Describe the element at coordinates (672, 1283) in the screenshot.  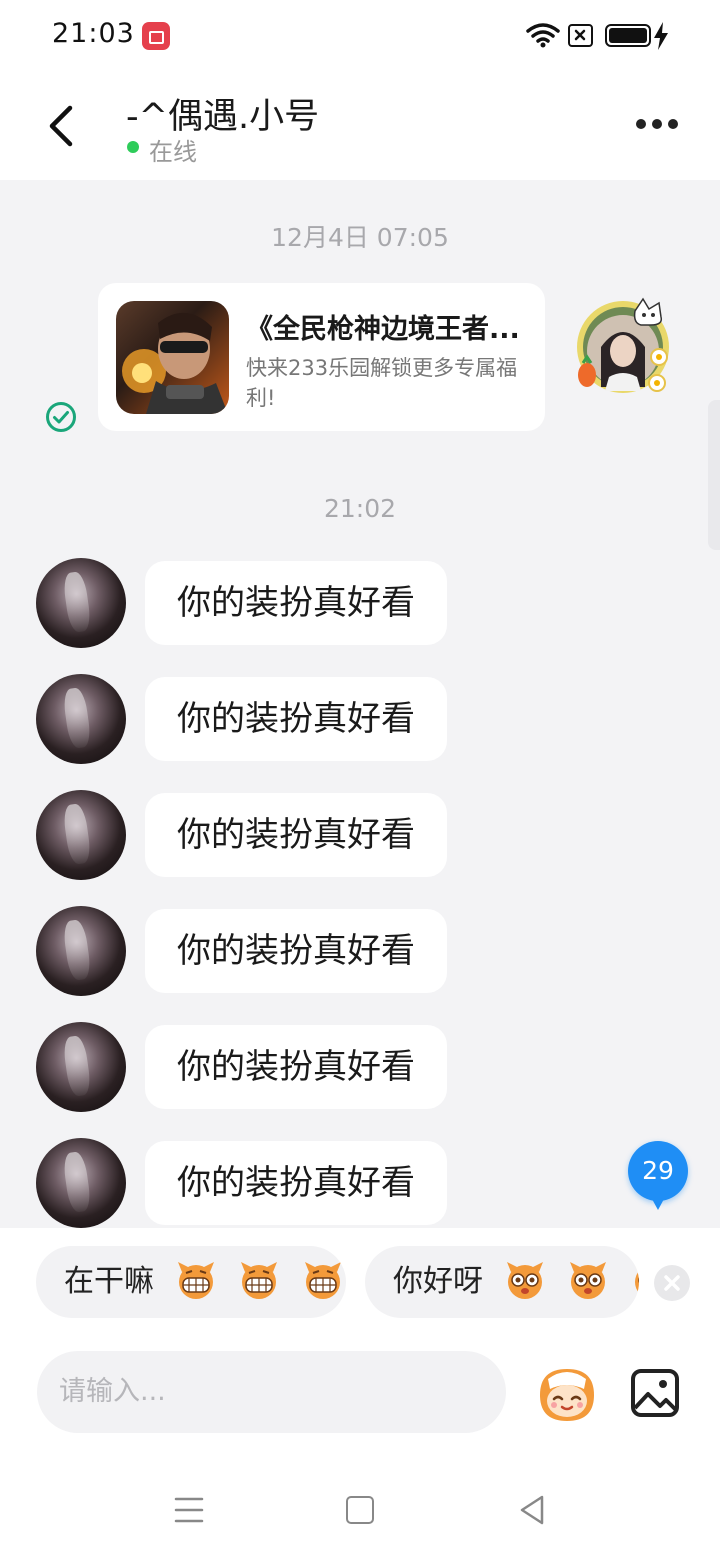
I see `close-quick-replies-icon` at that location.